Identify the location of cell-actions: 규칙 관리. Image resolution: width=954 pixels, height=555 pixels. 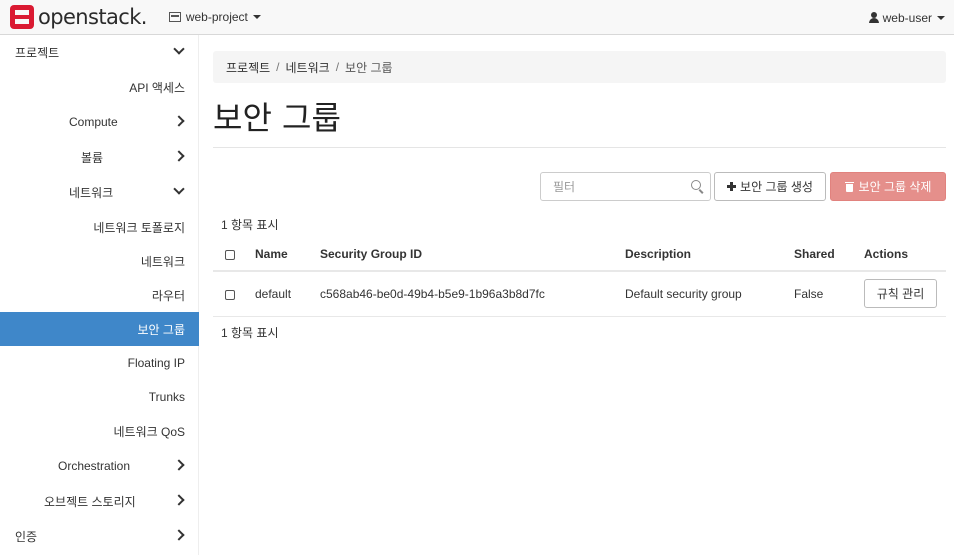
(905, 294).